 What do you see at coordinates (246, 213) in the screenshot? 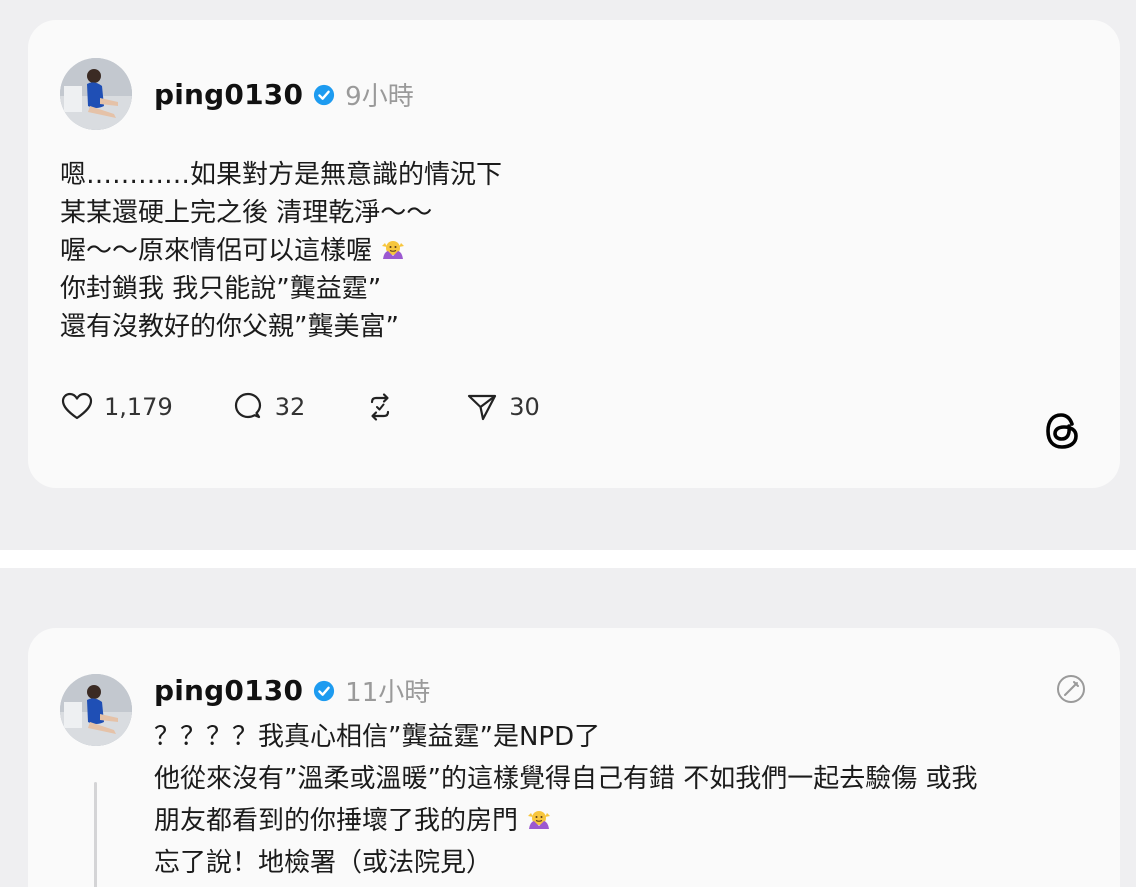
I see `post-line: 某某還硬上完之後 清理乾淨～～` at bounding box center [246, 213].